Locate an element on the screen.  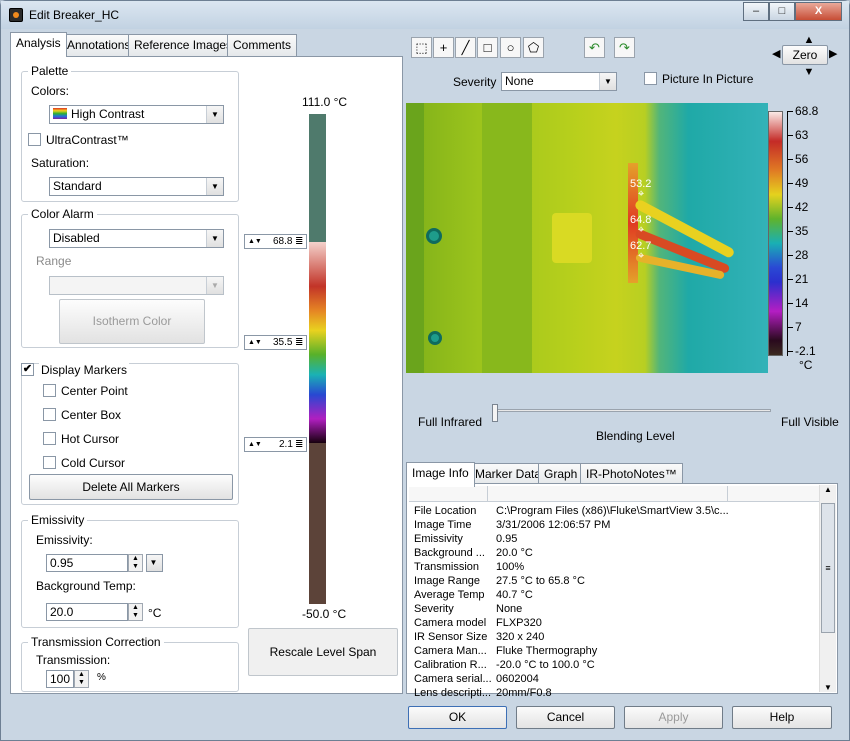
blending-slider-thumb is located at coordinates (495, 413).